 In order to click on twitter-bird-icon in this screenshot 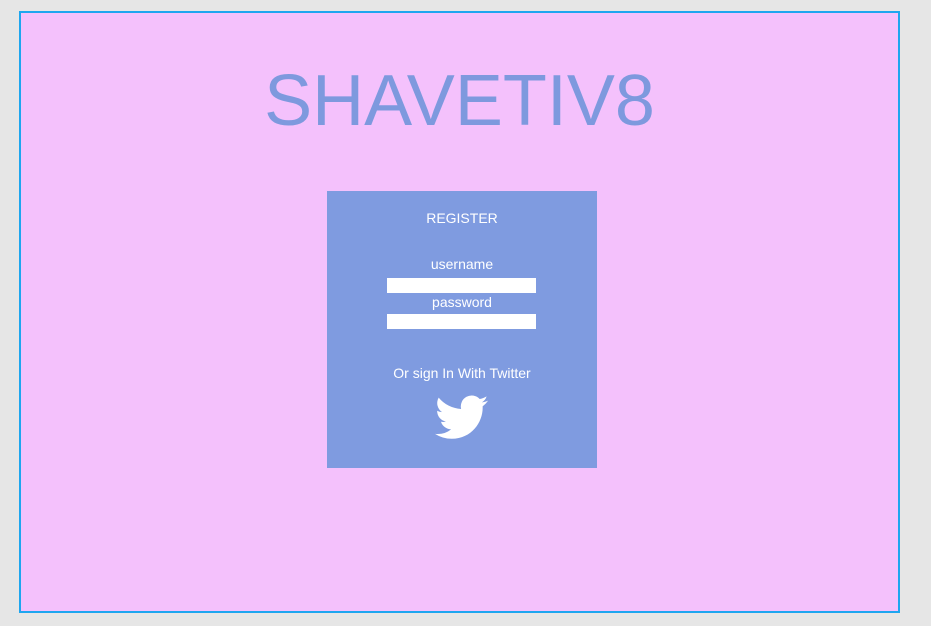, I will do `click(462, 417)`.